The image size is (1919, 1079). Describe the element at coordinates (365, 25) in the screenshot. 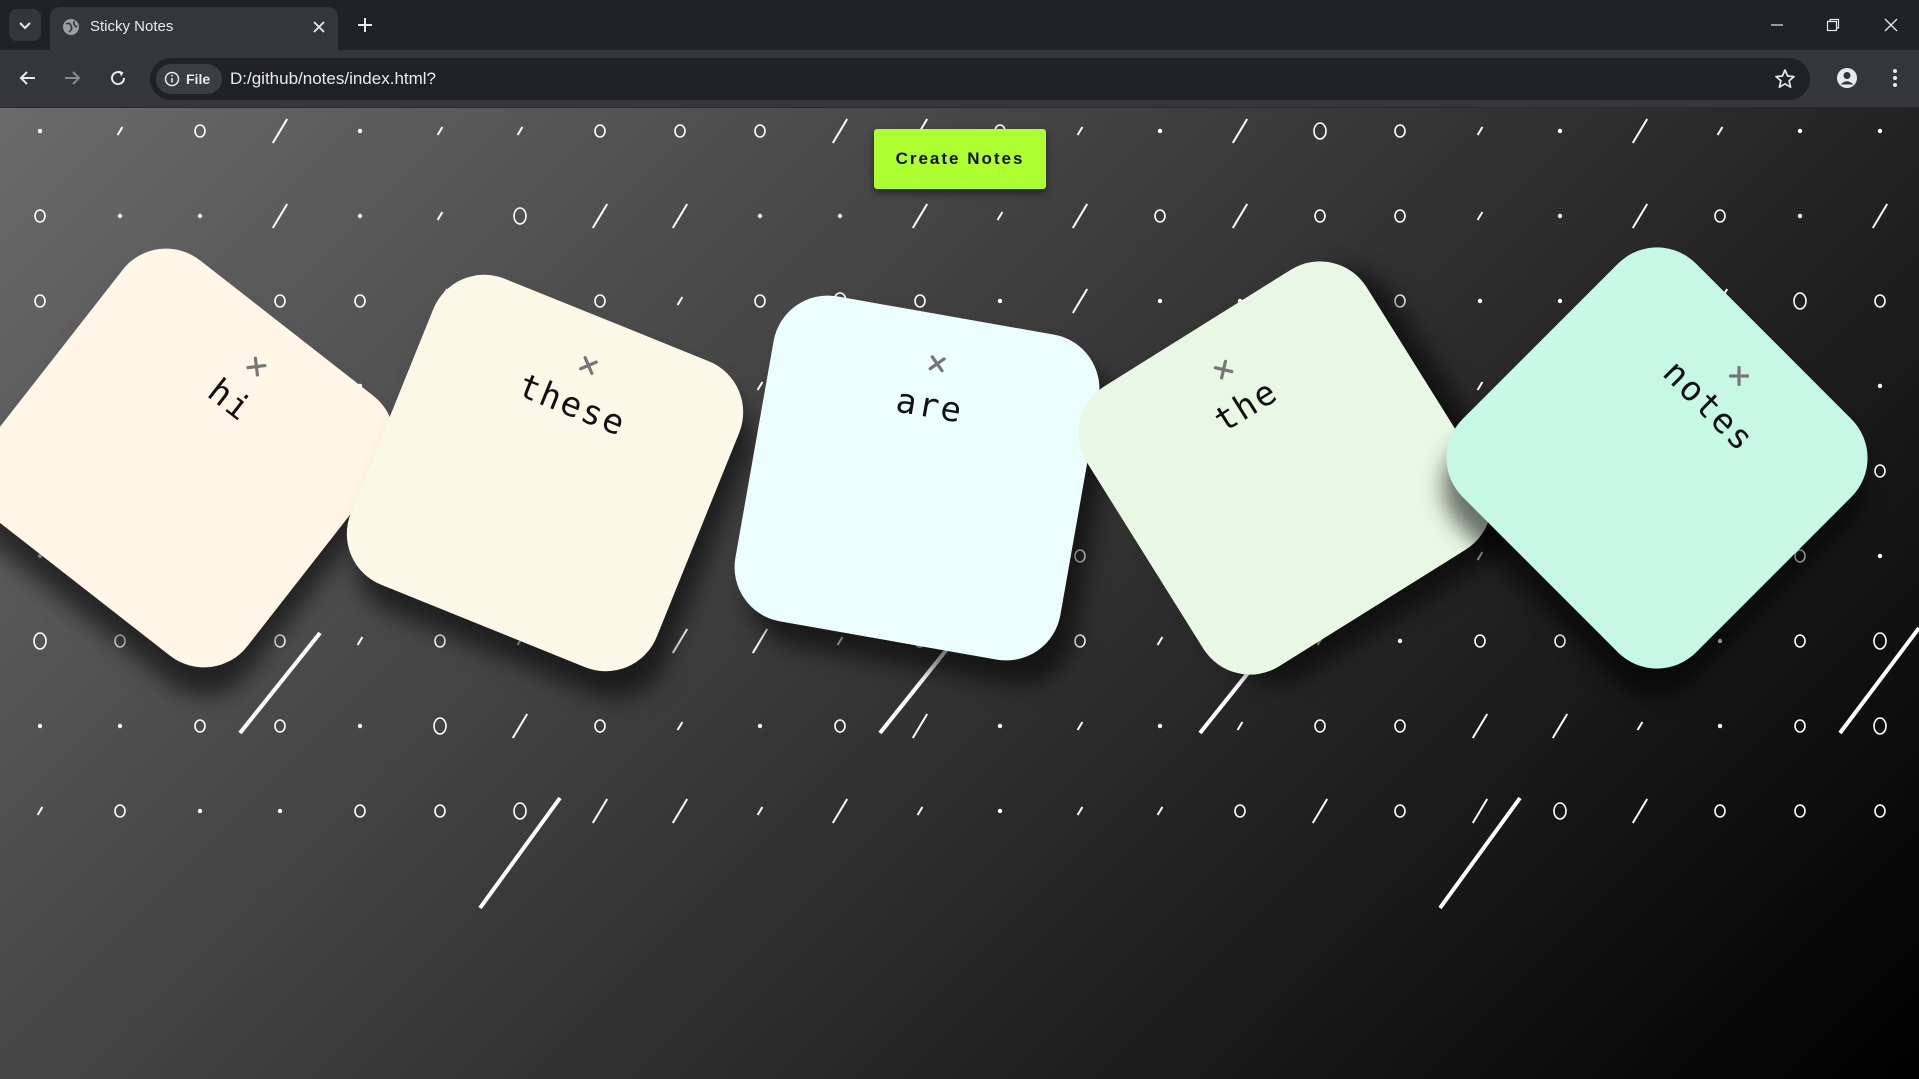

I see `new-tab-icon` at that location.